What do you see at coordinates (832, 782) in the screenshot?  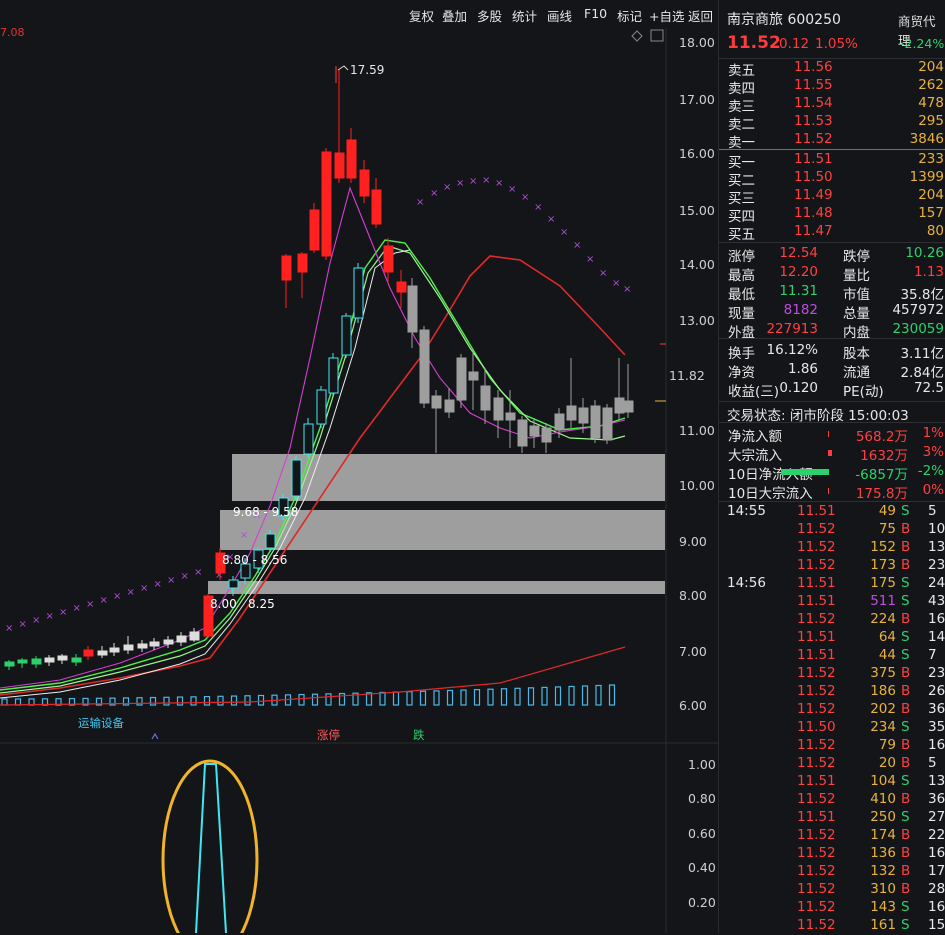 I see `tick-row: 11.51 104 S 13` at bounding box center [832, 782].